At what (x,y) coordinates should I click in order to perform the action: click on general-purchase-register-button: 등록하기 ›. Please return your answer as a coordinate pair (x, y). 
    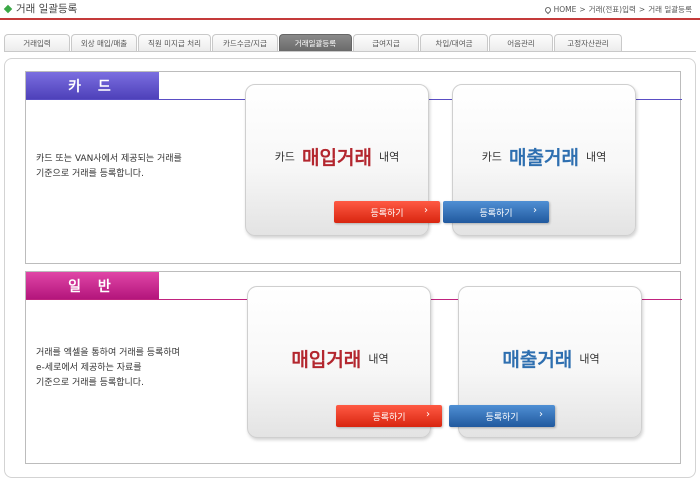
    Looking at the image, I should click on (389, 416).